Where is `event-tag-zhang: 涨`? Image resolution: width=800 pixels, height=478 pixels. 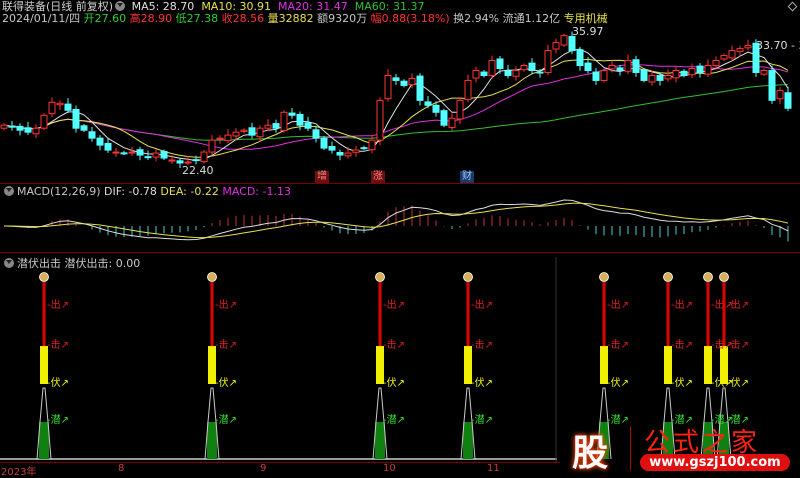 event-tag-zhang: 涨 is located at coordinates (378, 177).